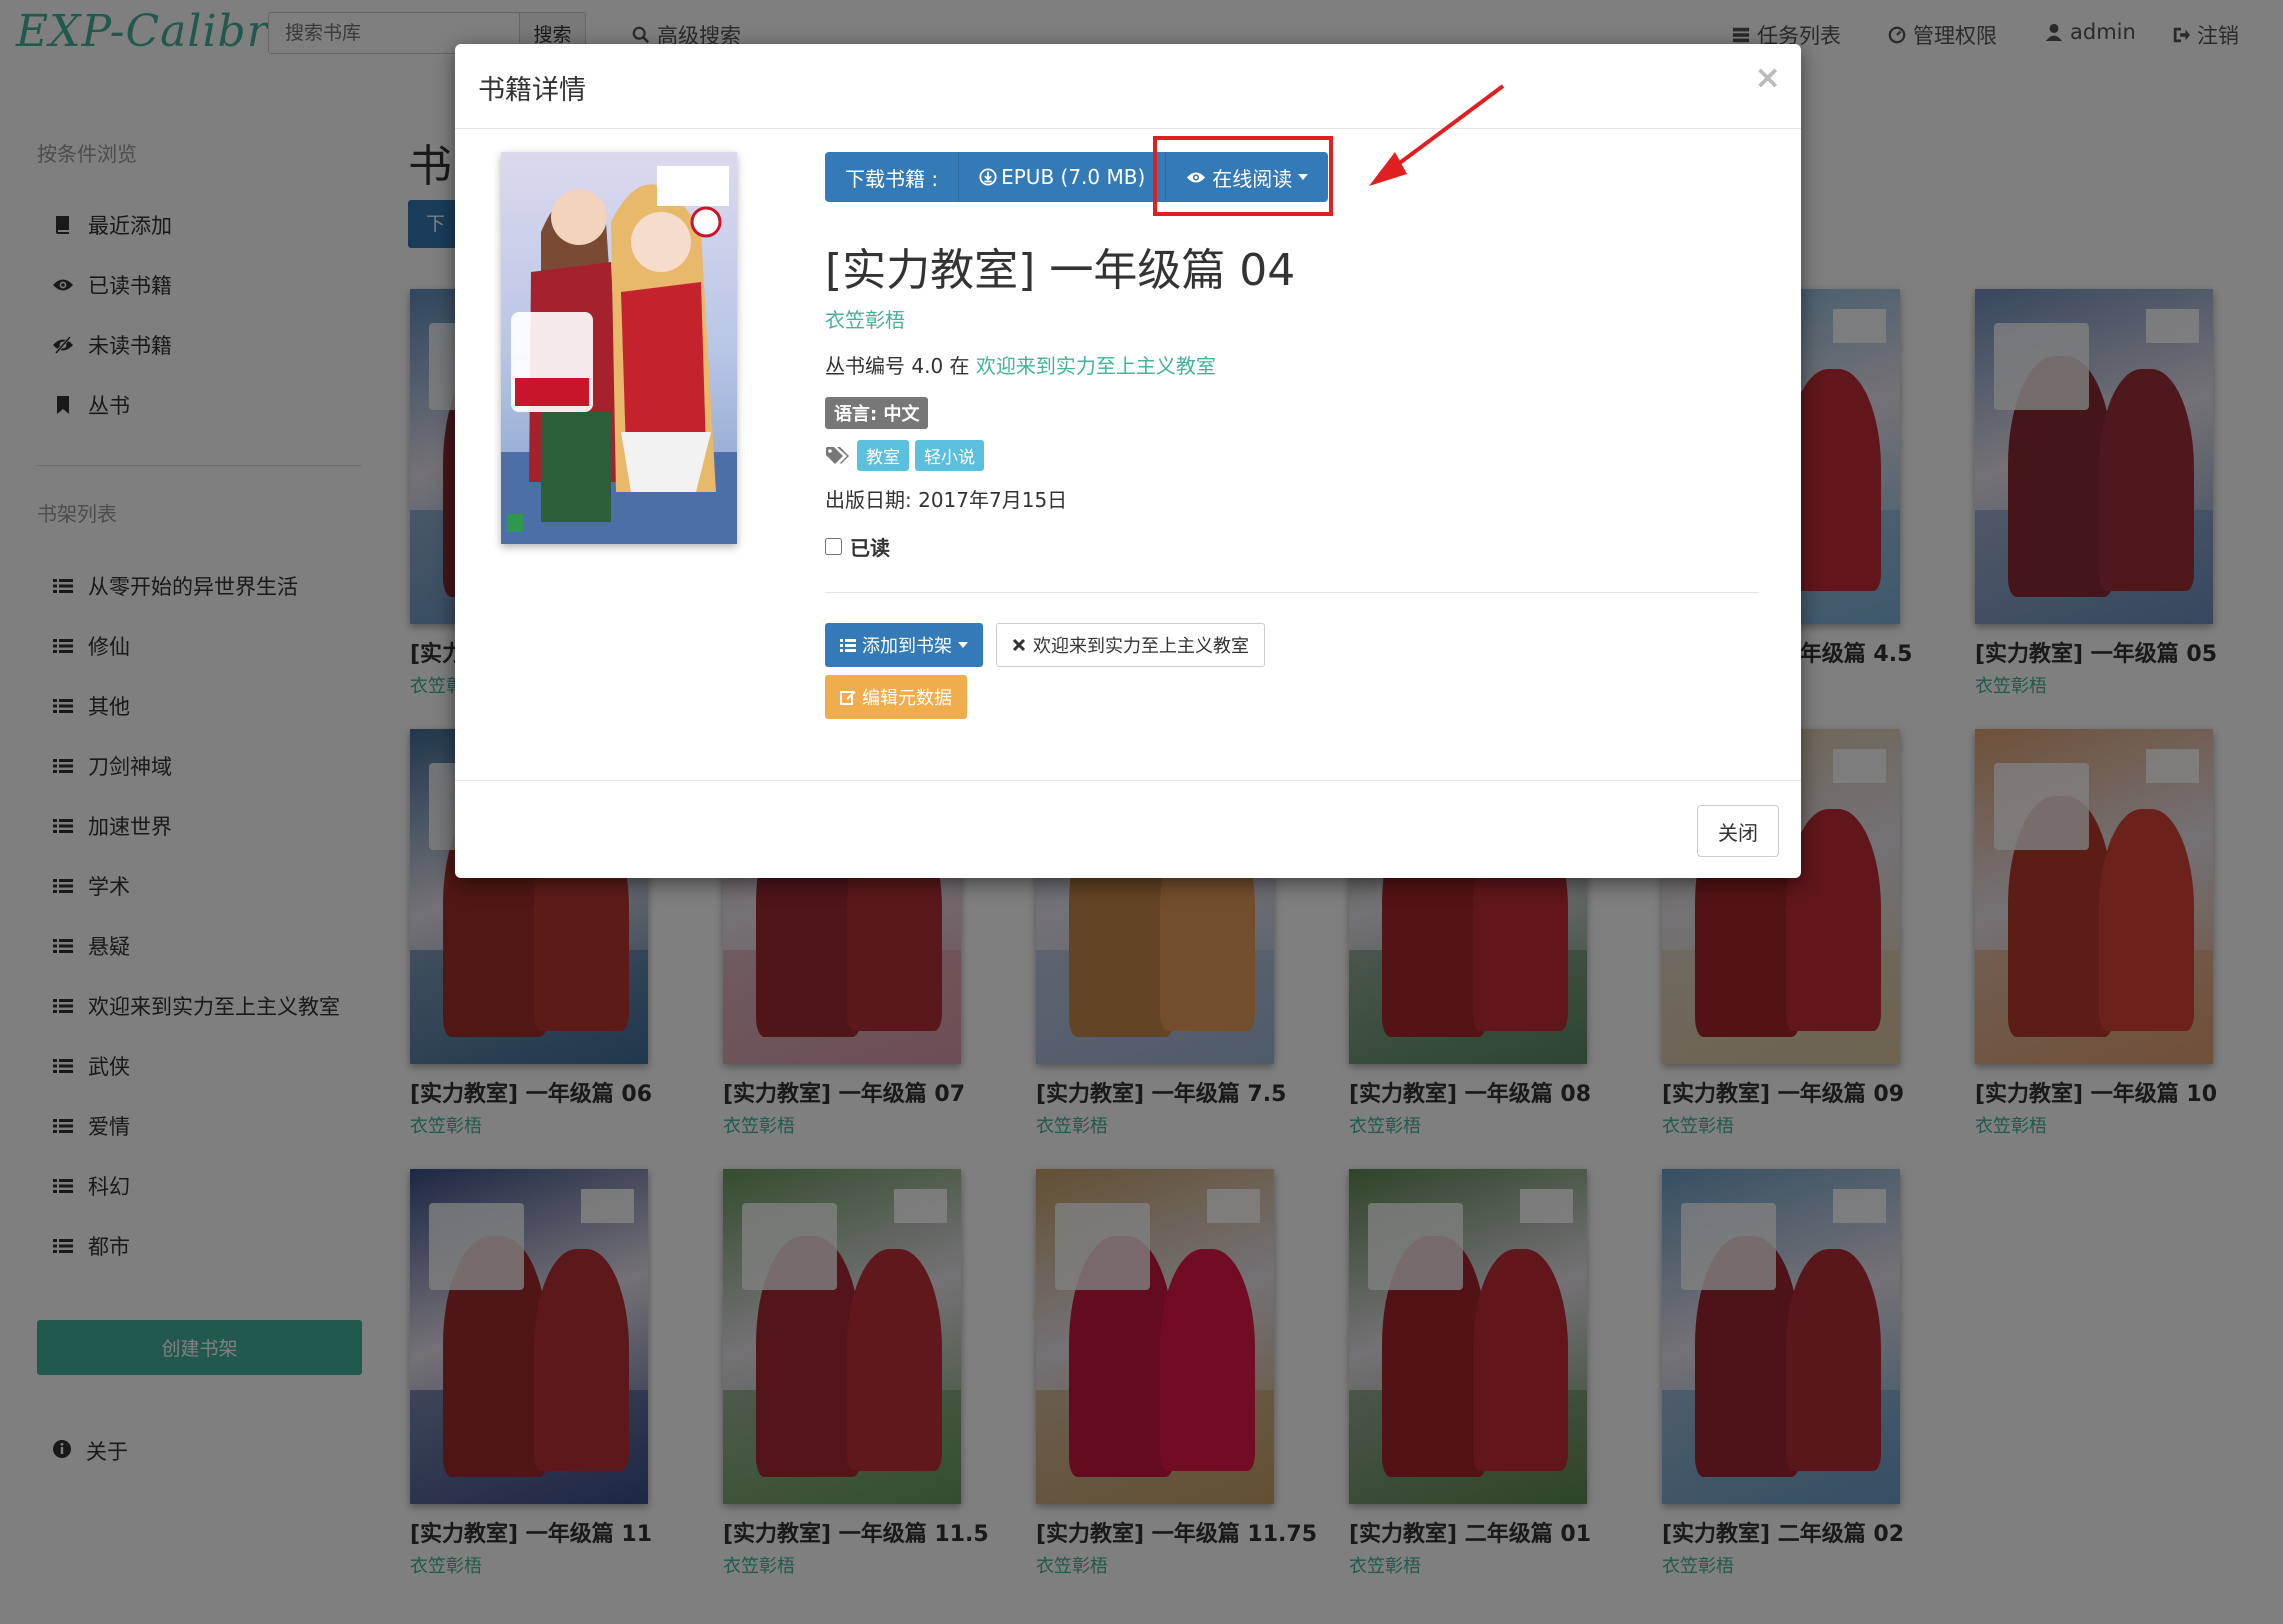 The height and width of the screenshot is (1624, 2283). Describe the element at coordinates (1063, 177) in the screenshot. I see `epub-download-button: EPUB (7.0 MB)` at that location.